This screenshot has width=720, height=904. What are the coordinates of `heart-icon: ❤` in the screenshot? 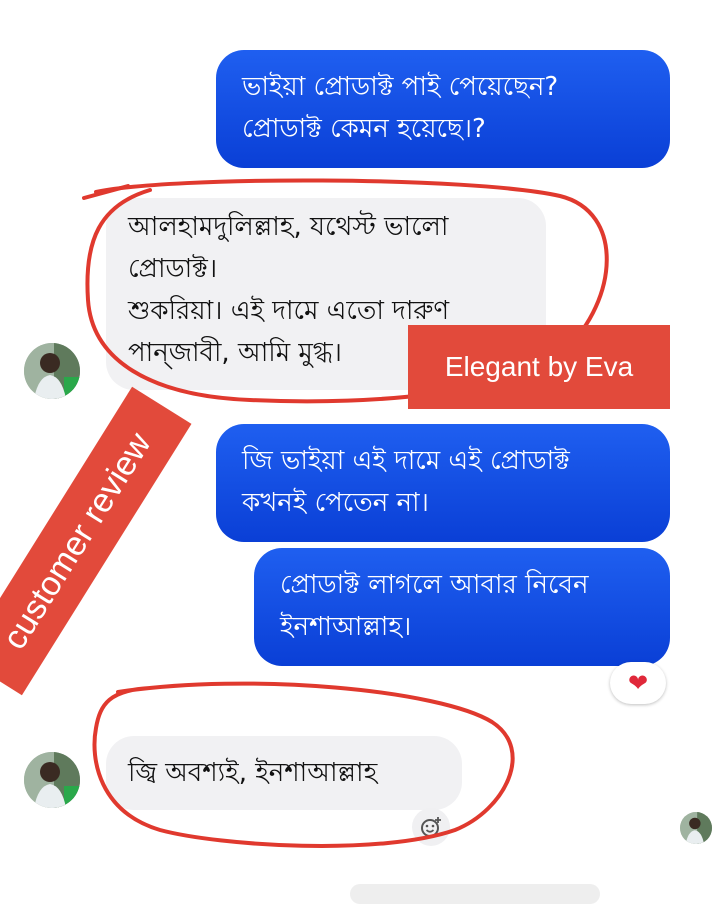 It's located at (638, 683).